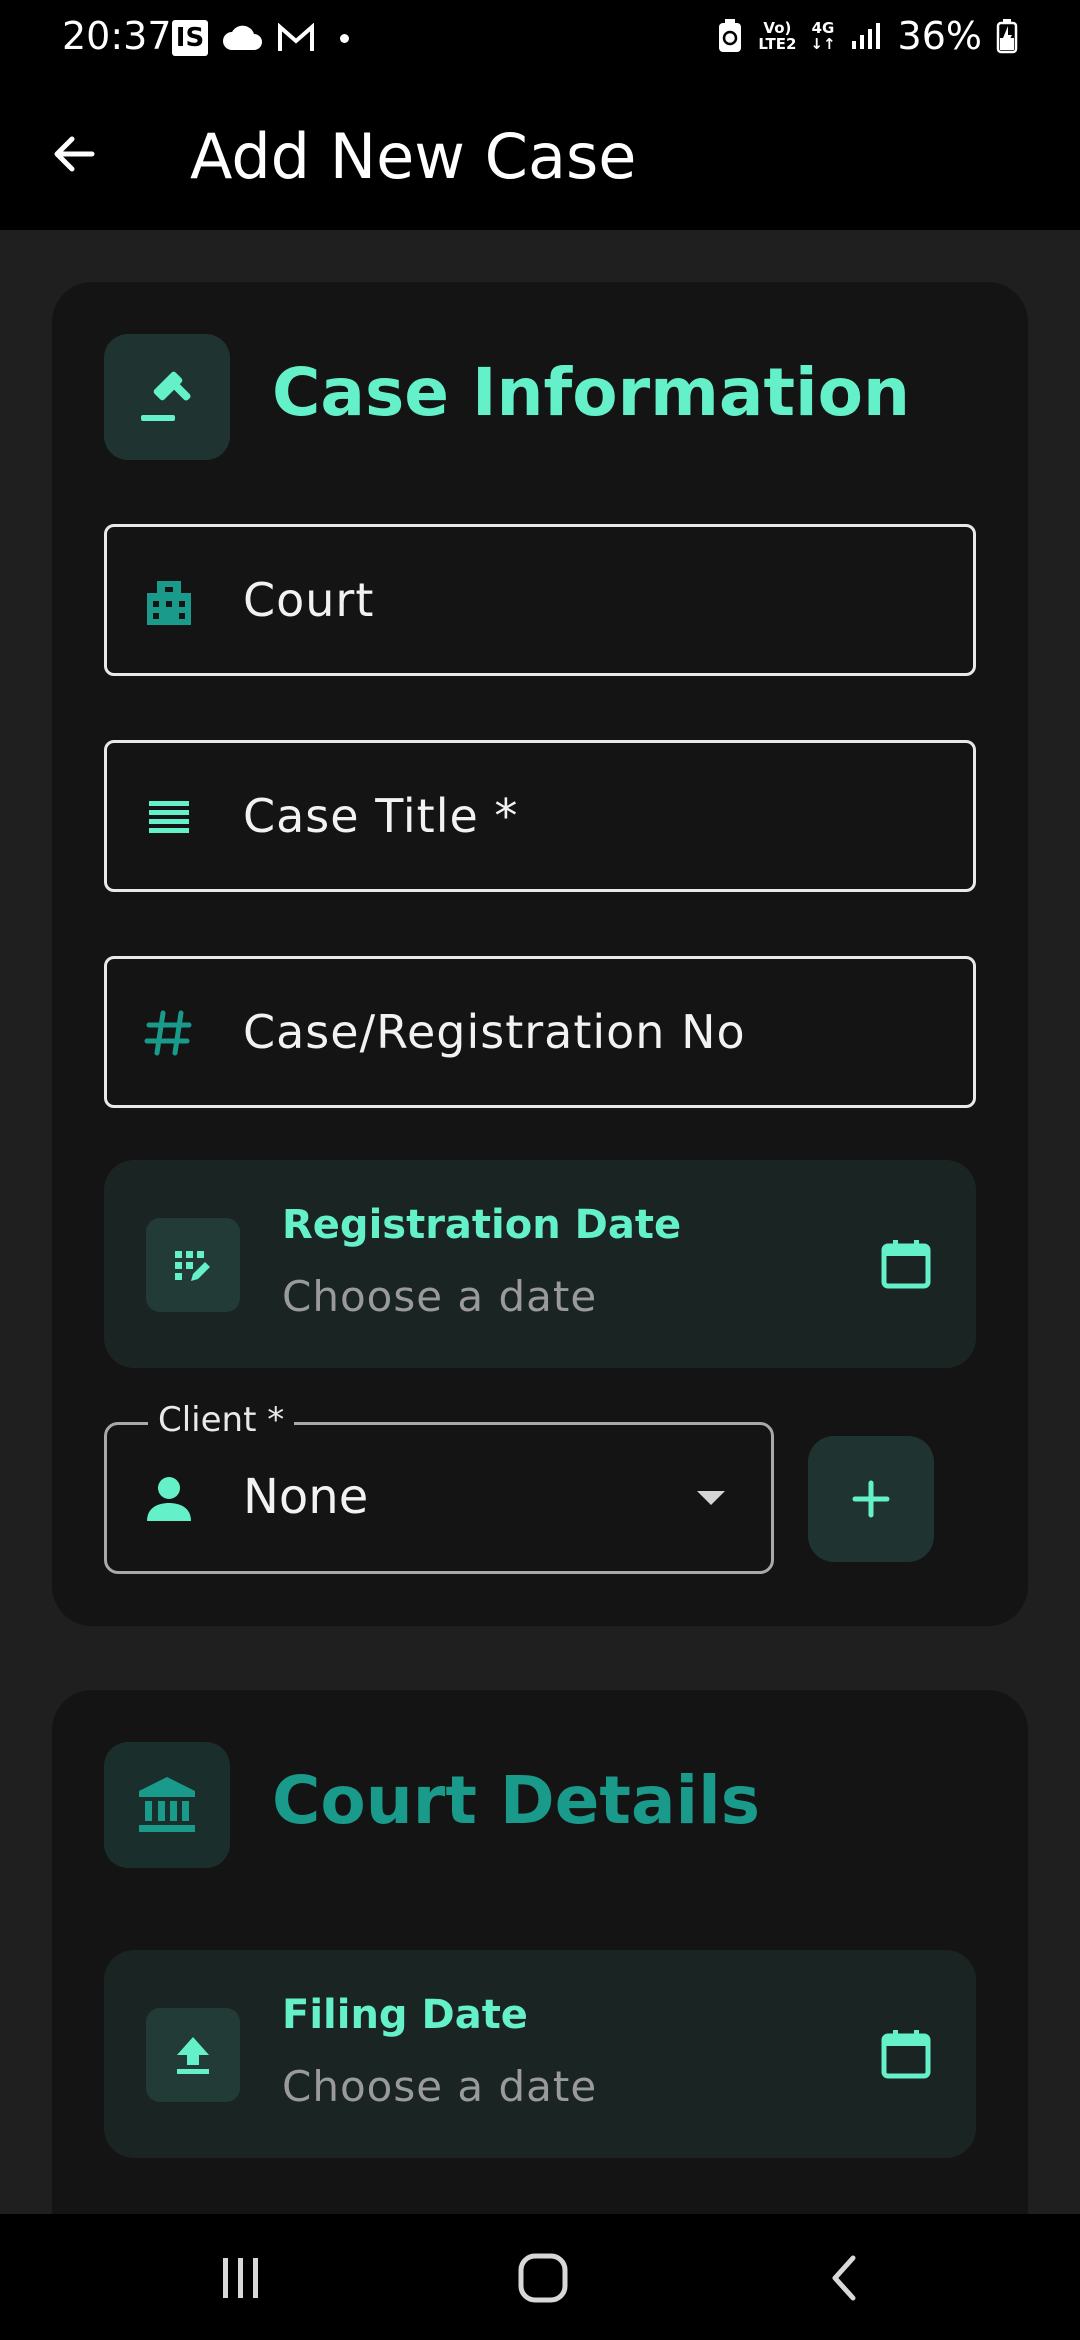 The height and width of the screenshot is (2340, 1080). I want to click on more-notifications-dot, so click(344, 38).